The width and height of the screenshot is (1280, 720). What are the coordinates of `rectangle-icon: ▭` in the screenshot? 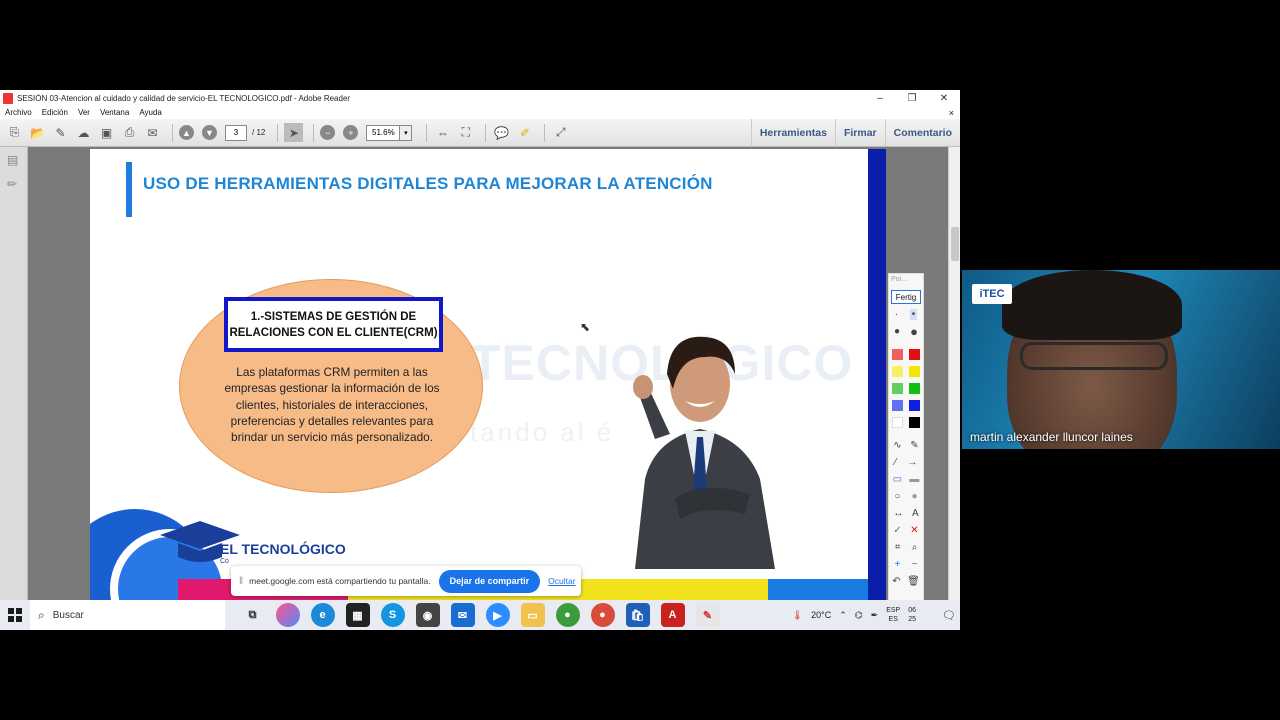 It's located at (897, 479).